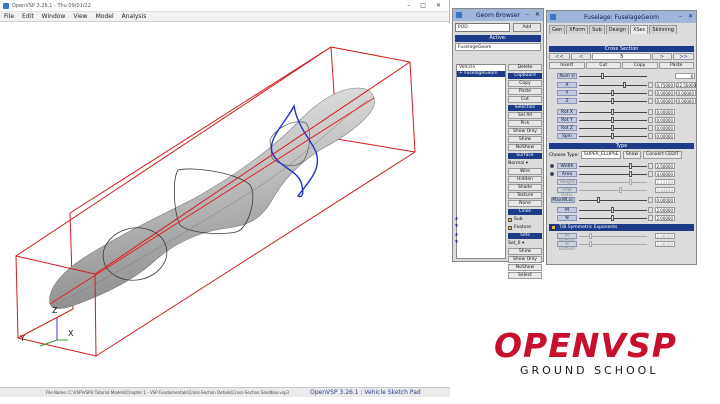 Image resolution: width=720 pixels, height=404 pixels. Describe the element at coordinates (525, 187) in the screenshot. I see `shade-button: Shade` at that location.